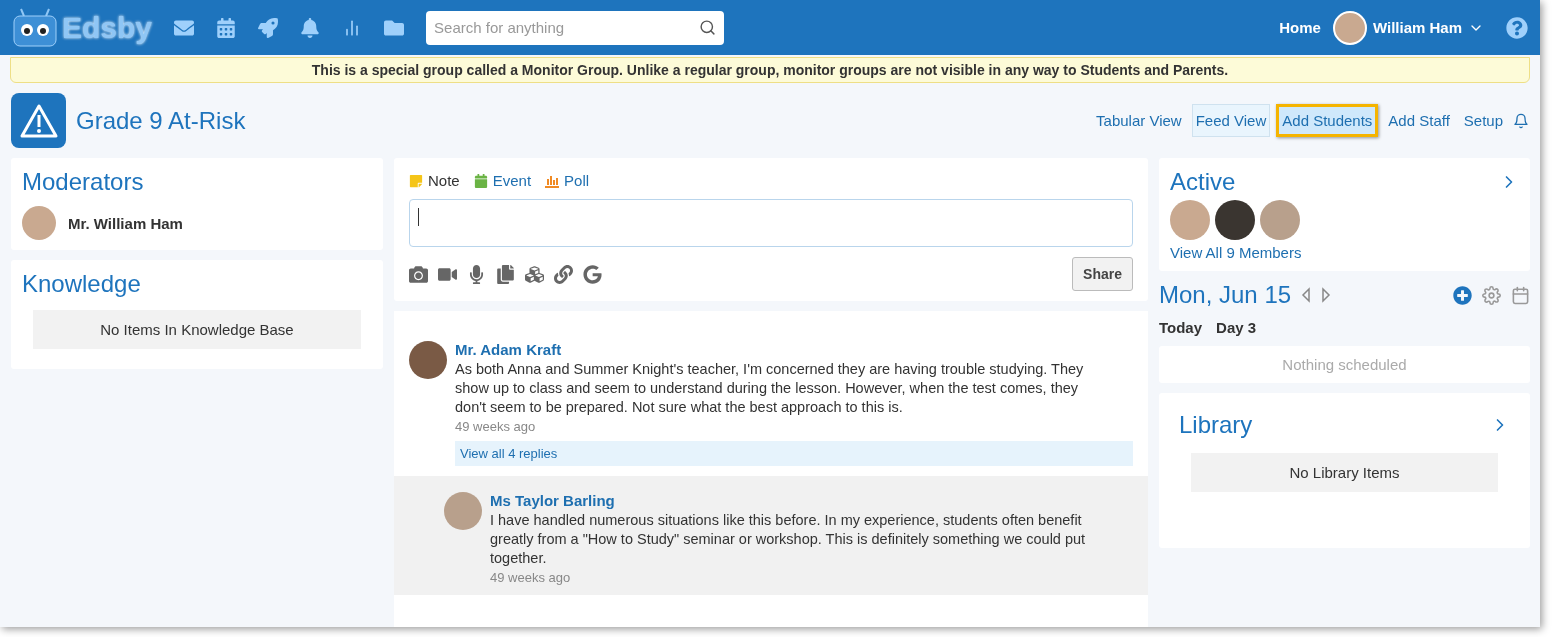 This screenshot has height=637, width=1552. I want to click on link-icon, so click(563, 274).